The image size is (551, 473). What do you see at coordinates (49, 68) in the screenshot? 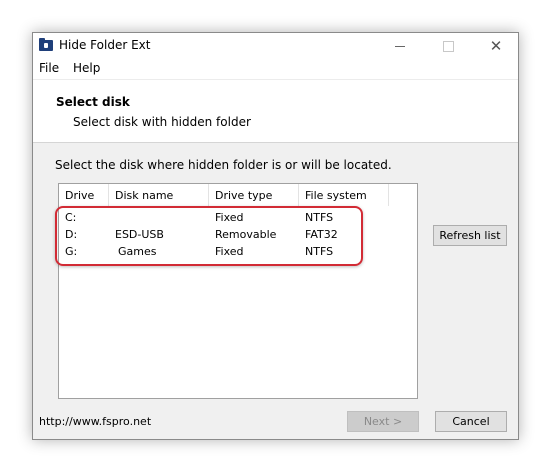
I see `menu-file: File` at bounding box center [49, 68].